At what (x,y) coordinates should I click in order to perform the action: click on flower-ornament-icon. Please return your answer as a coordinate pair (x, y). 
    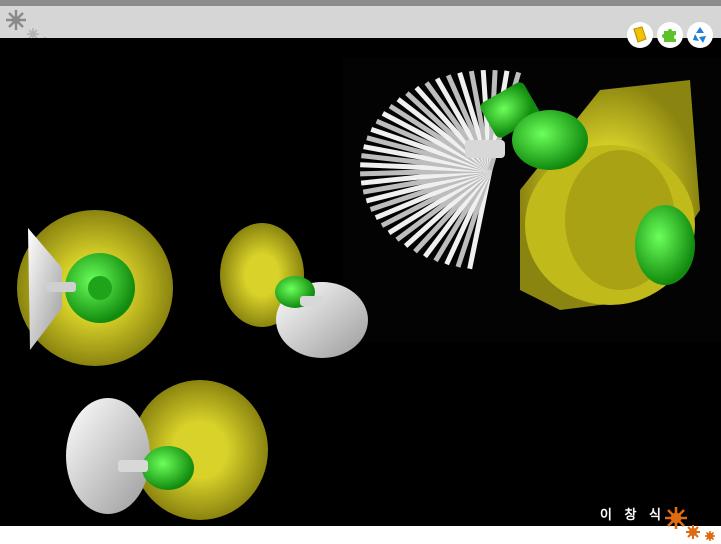
    Looking at the image, I should click on (690, 524).